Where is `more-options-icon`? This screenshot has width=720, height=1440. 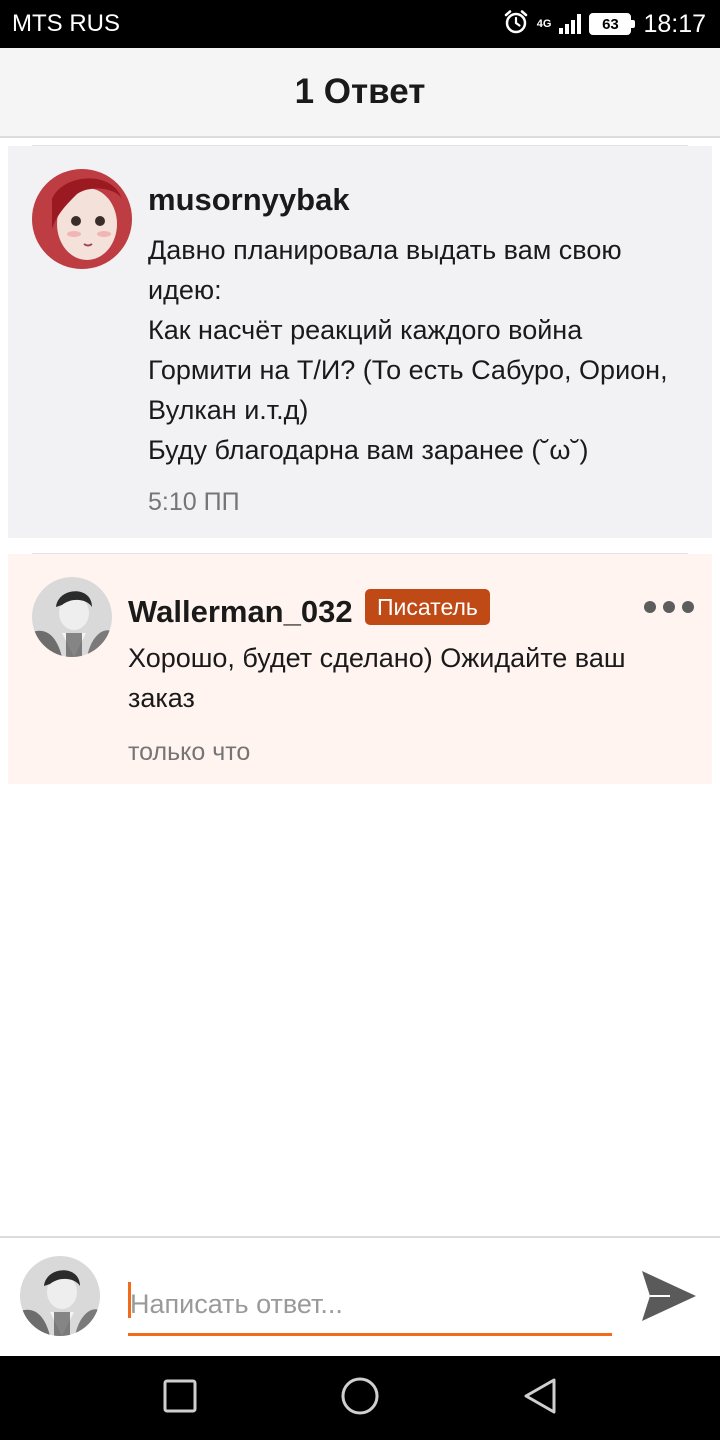
more-options-icon is located at coordinates (669, 607).